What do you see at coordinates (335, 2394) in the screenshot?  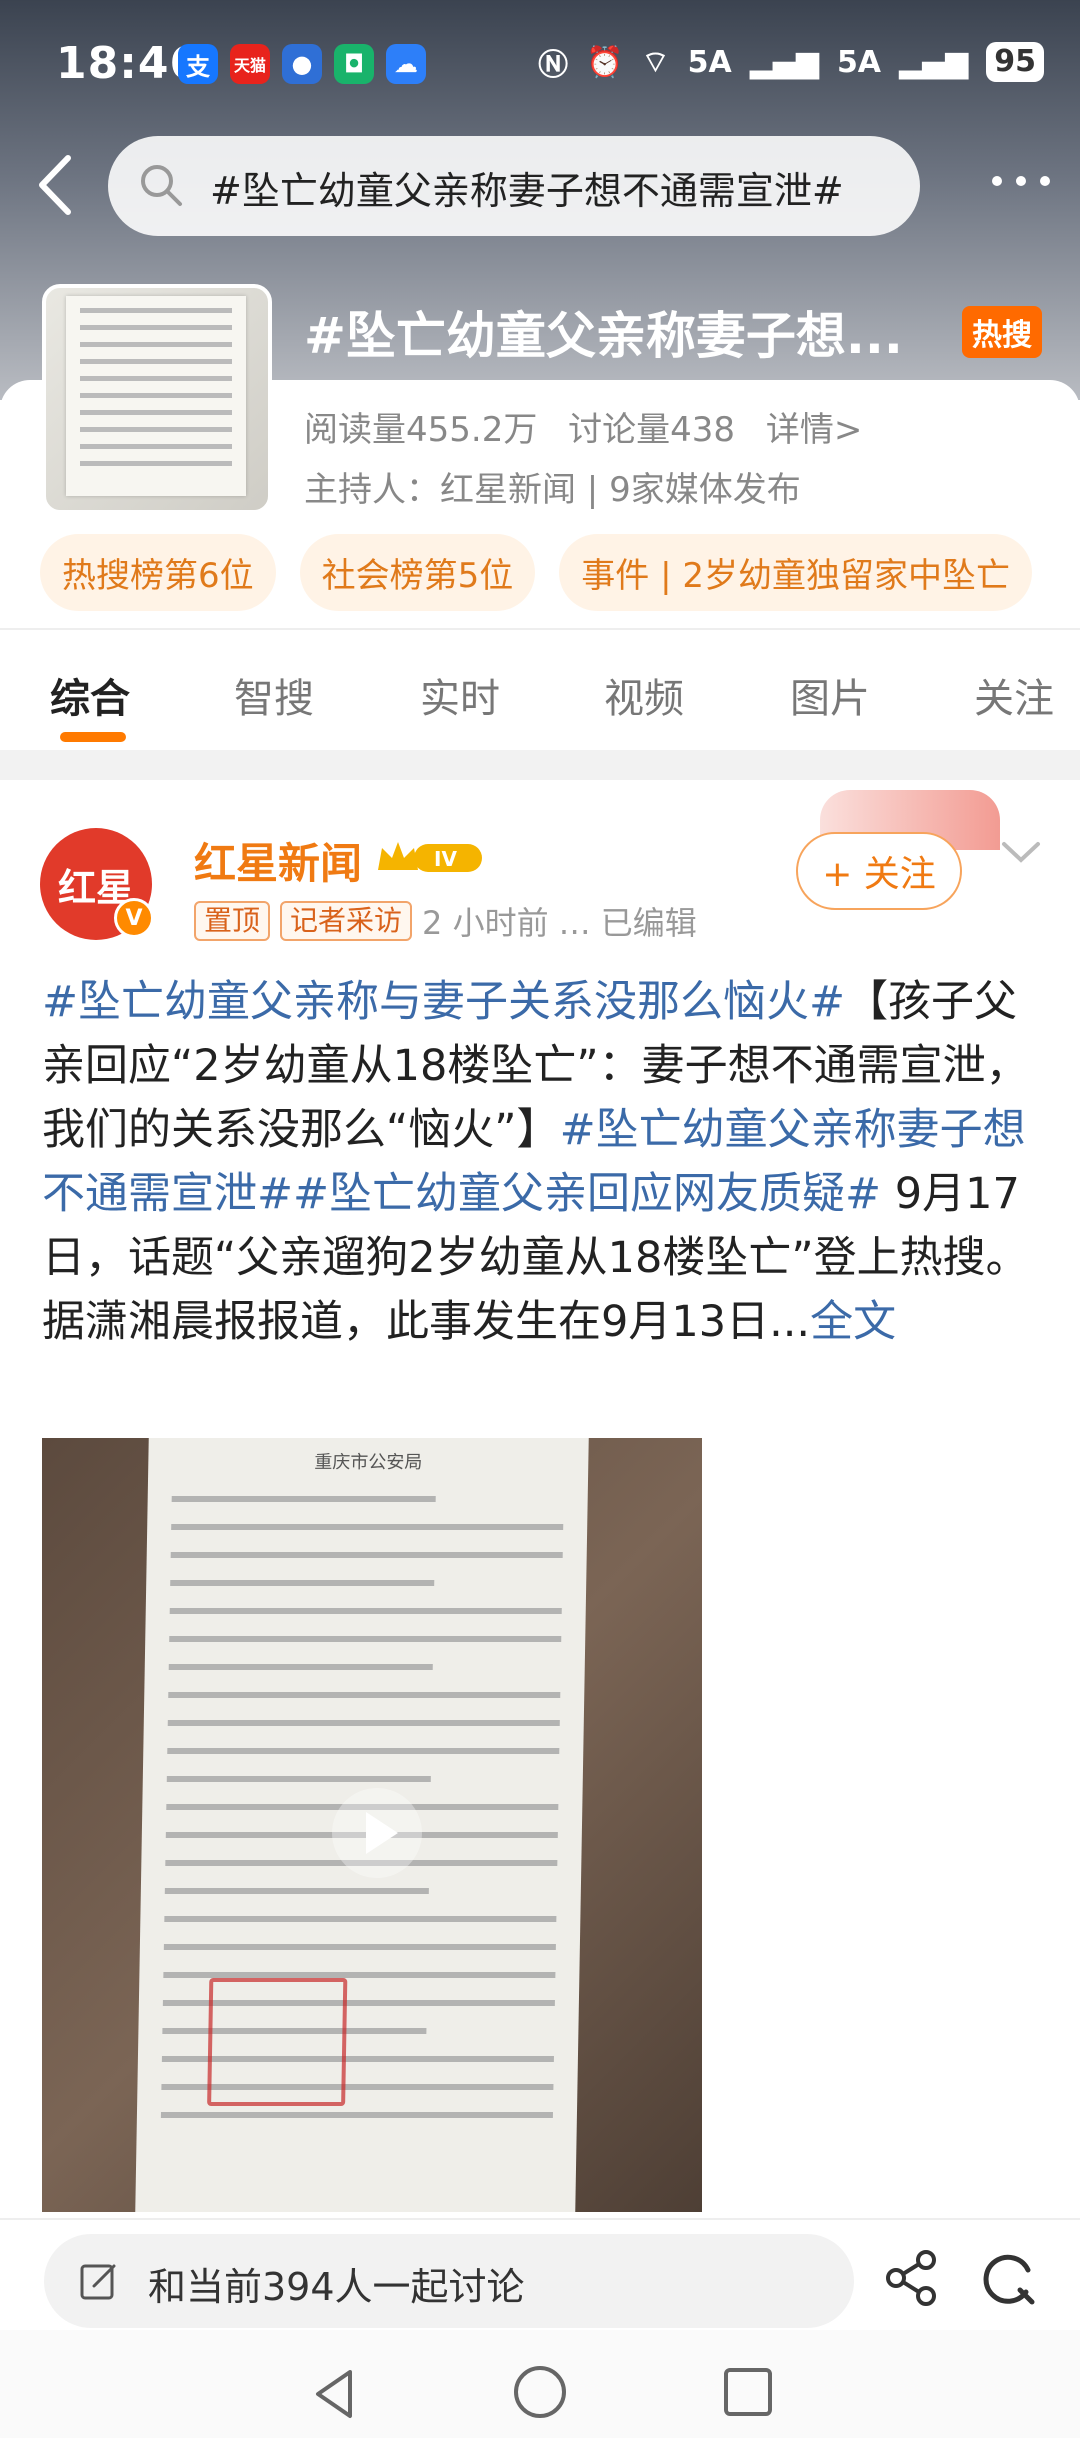 I see `nav-back-icon` at bounding box center [335, 2394].